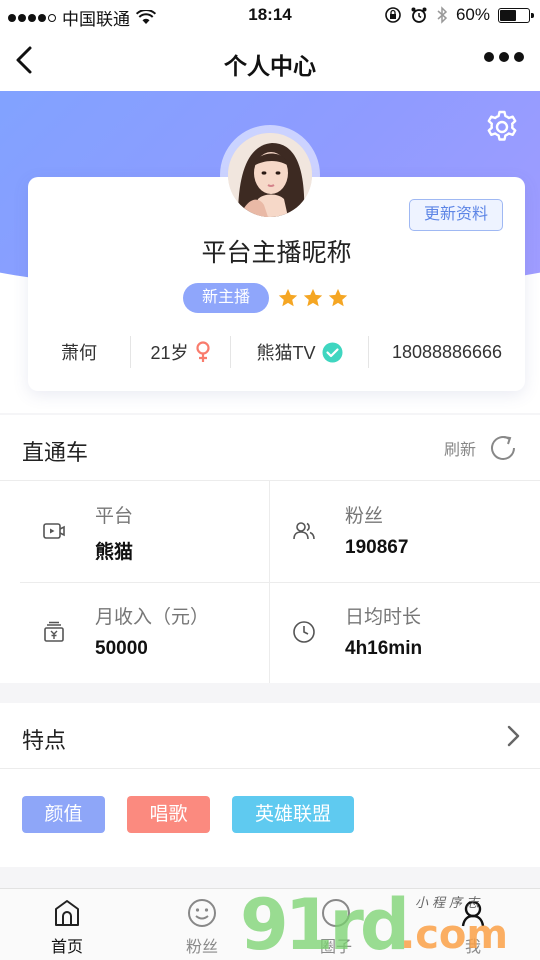 This screenshot has height=960, width=540. I want to click on tab-label: 粉丝, so click(201, 947).